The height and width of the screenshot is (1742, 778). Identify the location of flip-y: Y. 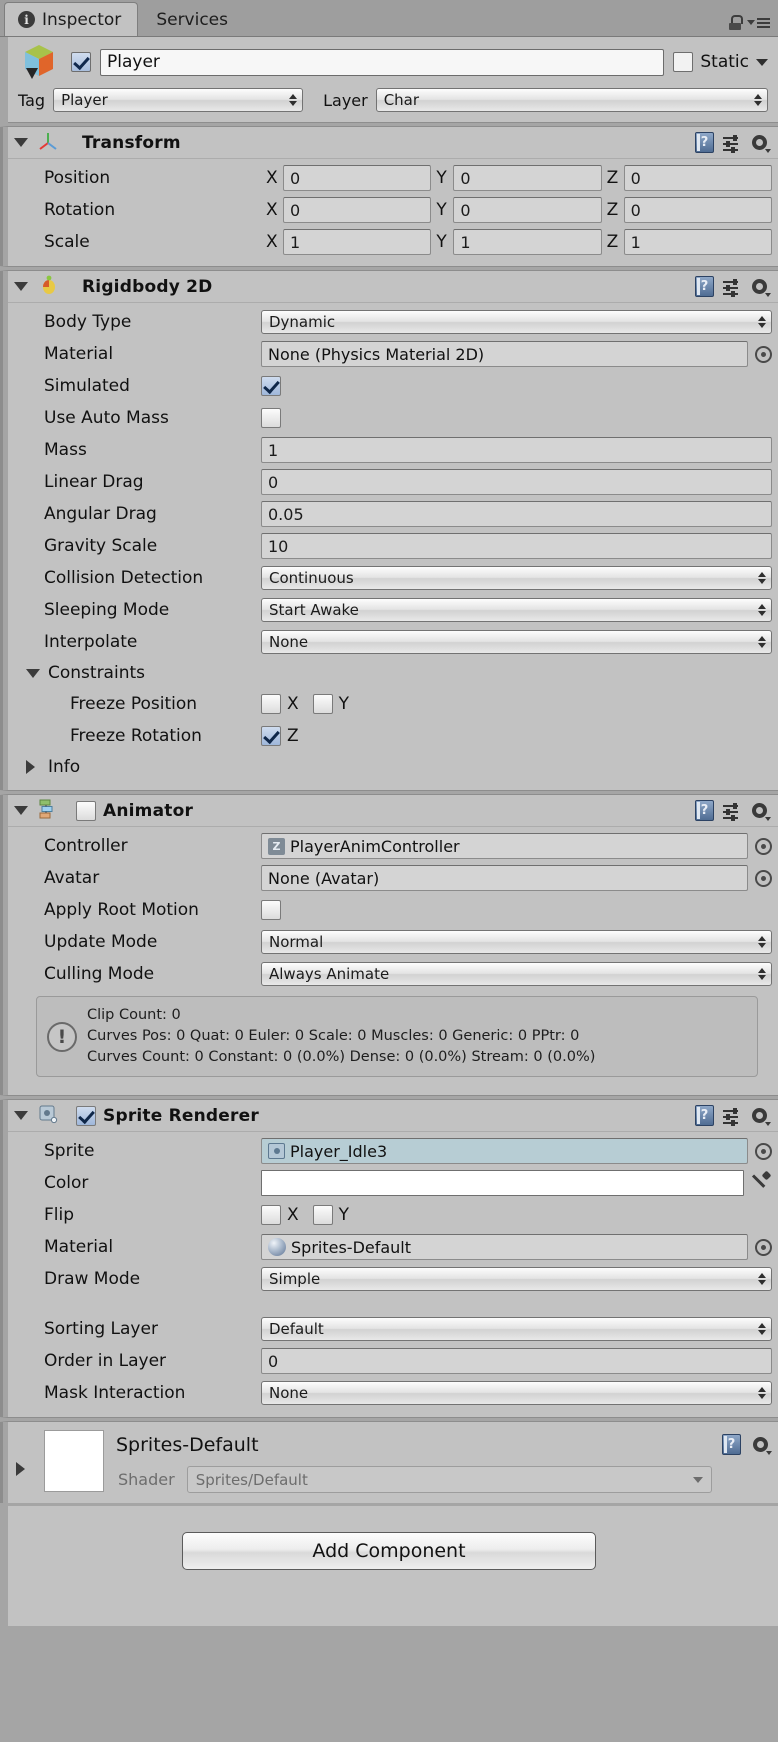
(330, 1215).